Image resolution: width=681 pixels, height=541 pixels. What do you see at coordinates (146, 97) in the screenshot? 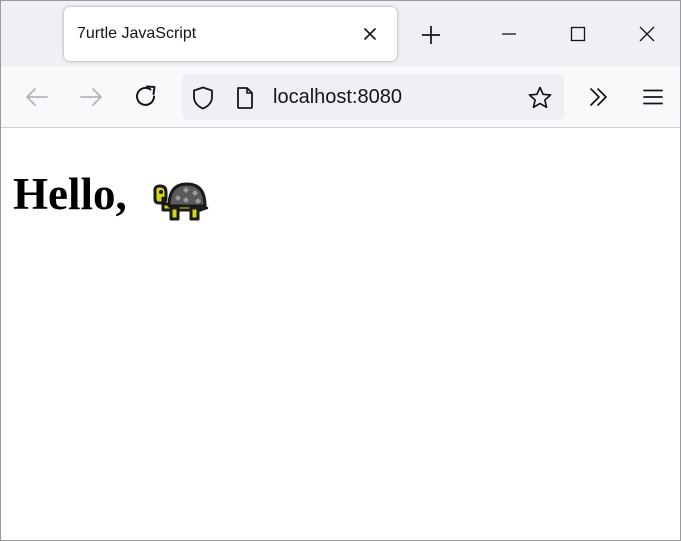
I see `reload-icon` at bounding box center [146, 97].